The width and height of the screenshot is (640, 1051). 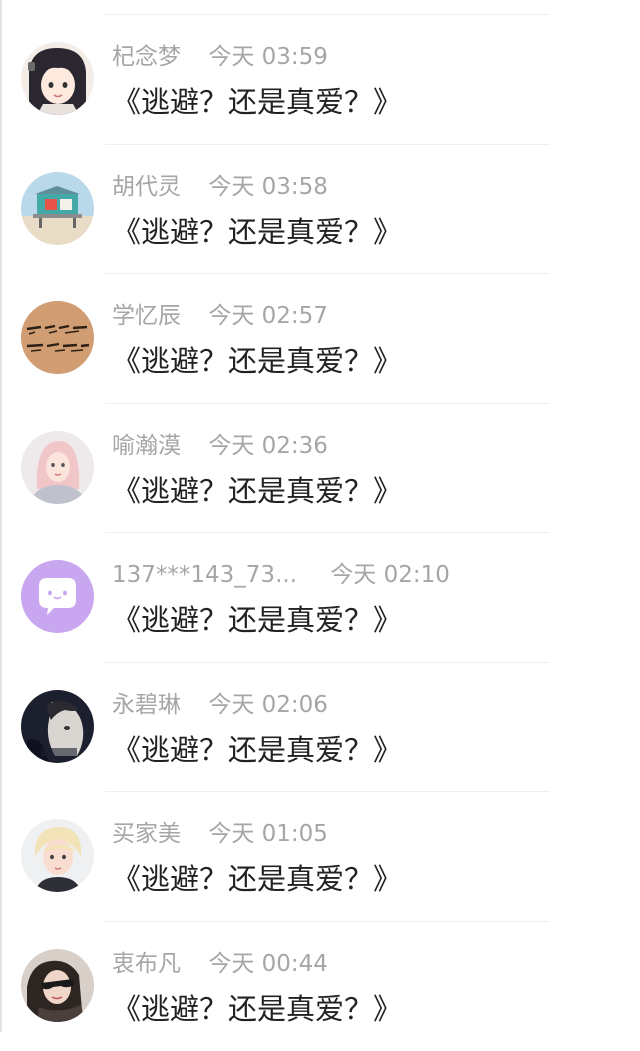 What do you see at coordinates (320, 469) in the screenshot?
I see `list-item: 喻瀚漠 今天 02:36 《逃避？还是真爱？》` at bounding box center [320, 469].